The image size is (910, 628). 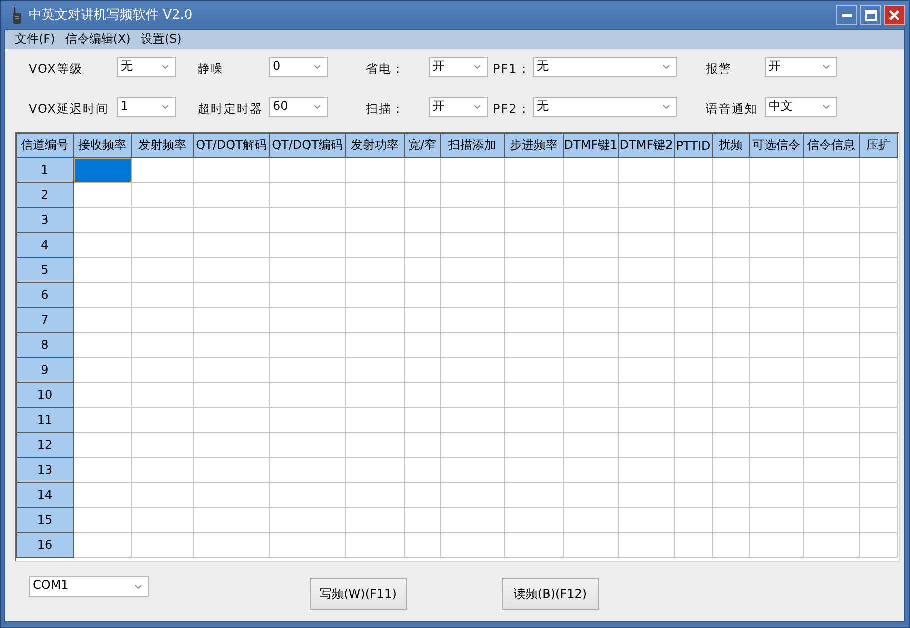 What do you see at coordinates (870, 15) in the screenshot?
I see `maximize-button` at bounding box center [870, 15].